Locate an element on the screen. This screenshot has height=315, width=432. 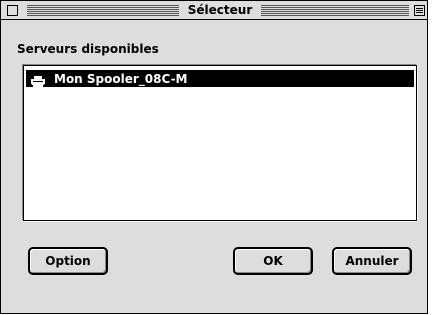
title-bar-stripes-right is located at coordinates (335, 10).